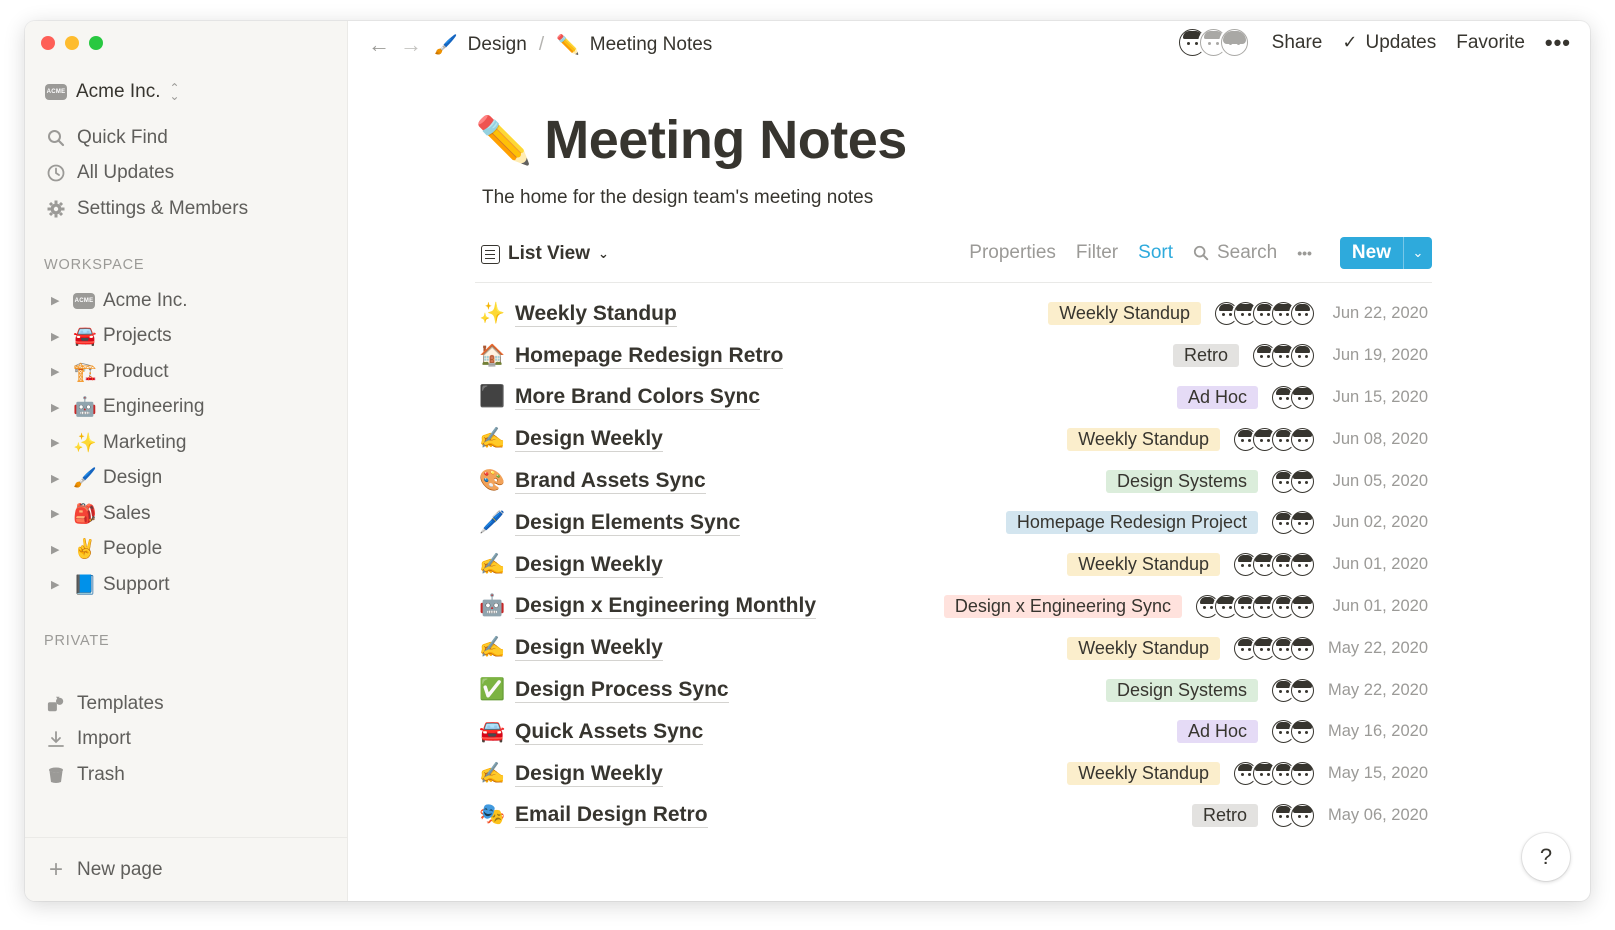 The width and height of the screenshot is (1615, 930). I want to click on properties-button: Properties, so click(1012, 253).